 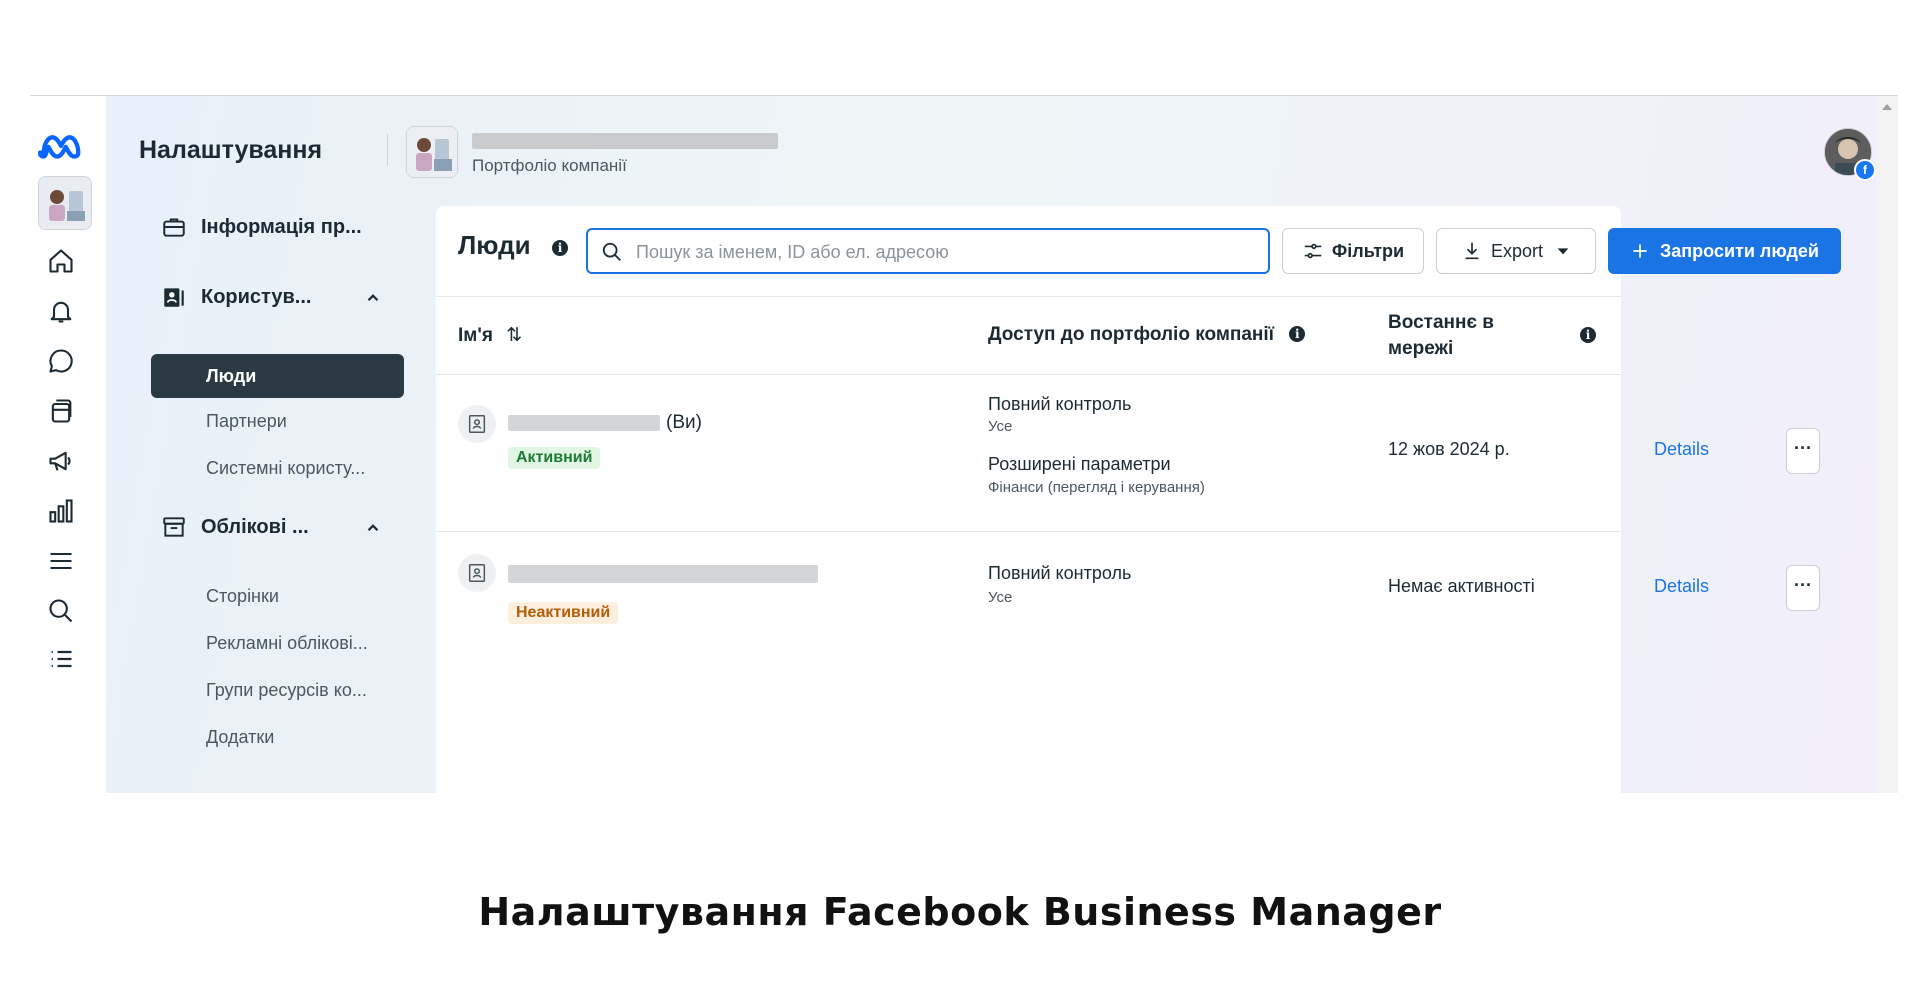 What do you see at coordinates (514, 335) in the screenshot?
I see `sort-icon: ⇅` at bounding box center [514, 335].